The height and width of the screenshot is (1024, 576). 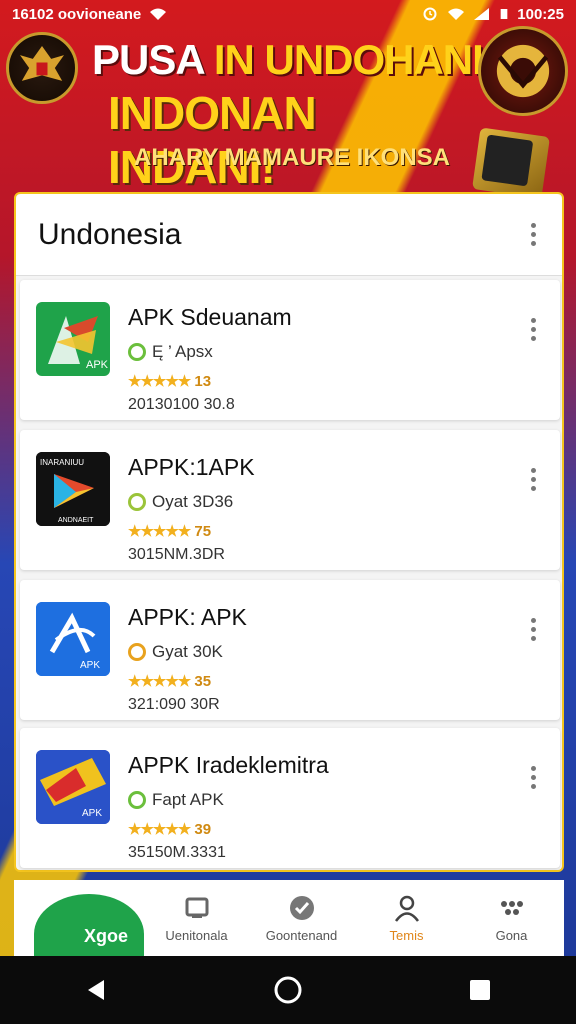 I want to click on app-meta-text: Ę ’ Apsx, so click(x=182, y=351).